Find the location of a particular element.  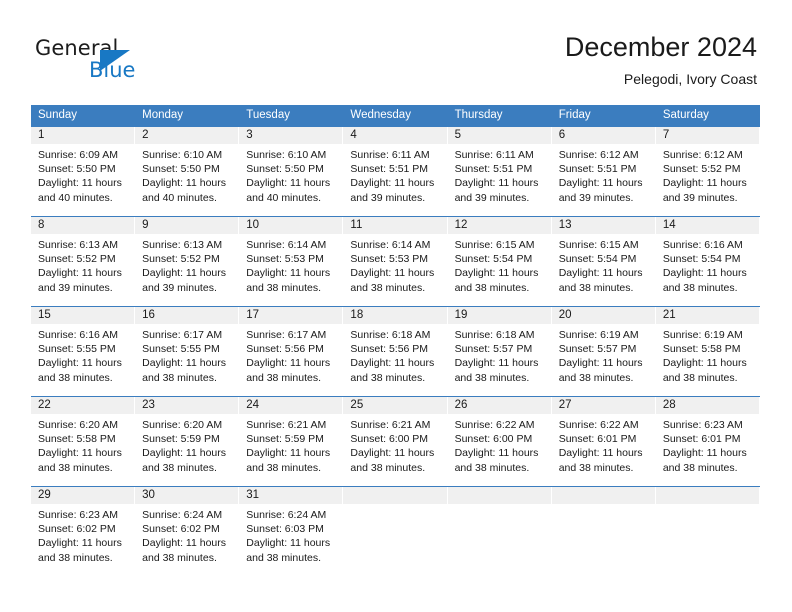

day-number-strip: 12 is located at coordinates (499, 225).